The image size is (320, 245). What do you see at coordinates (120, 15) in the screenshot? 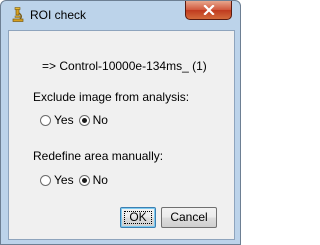
I see `title-bar: ROI check` at bounding box center [120, 15].